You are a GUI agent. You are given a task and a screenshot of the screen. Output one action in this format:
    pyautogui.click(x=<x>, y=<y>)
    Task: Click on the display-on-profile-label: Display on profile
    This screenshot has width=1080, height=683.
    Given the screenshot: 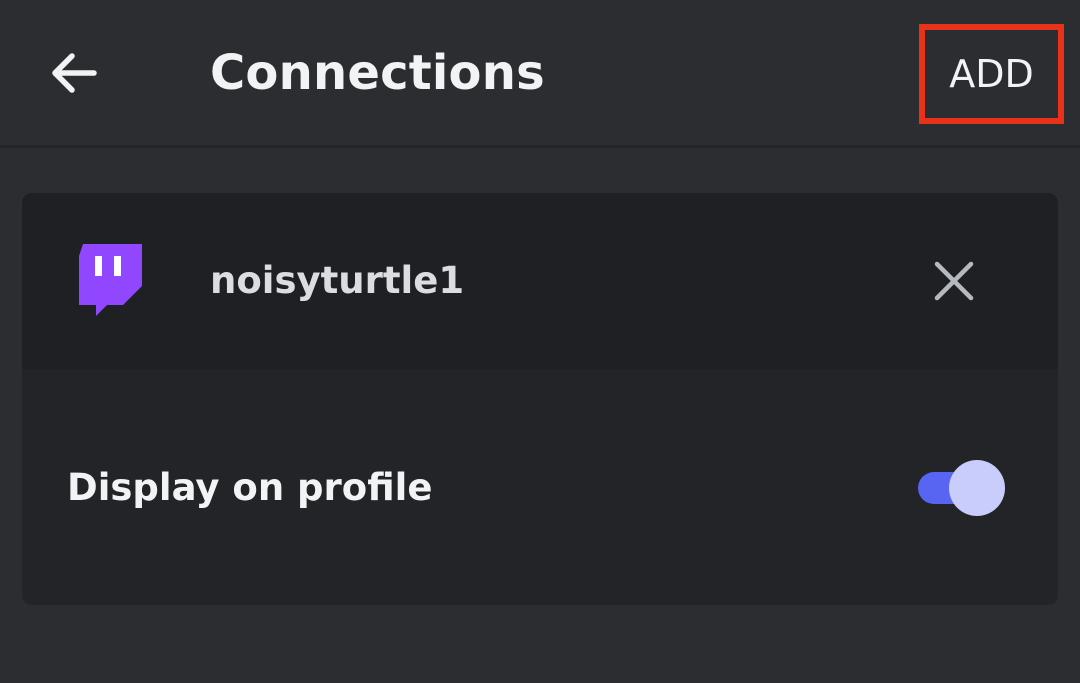 What is the action you would take?
    pyautogui.click(x=250, y=487)
    